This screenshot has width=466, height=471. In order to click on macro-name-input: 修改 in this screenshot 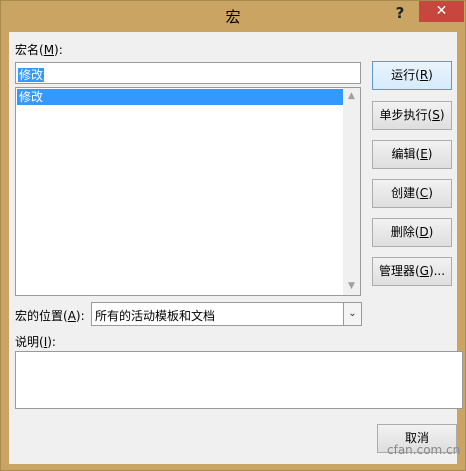, I will do `click(188, 73)`.